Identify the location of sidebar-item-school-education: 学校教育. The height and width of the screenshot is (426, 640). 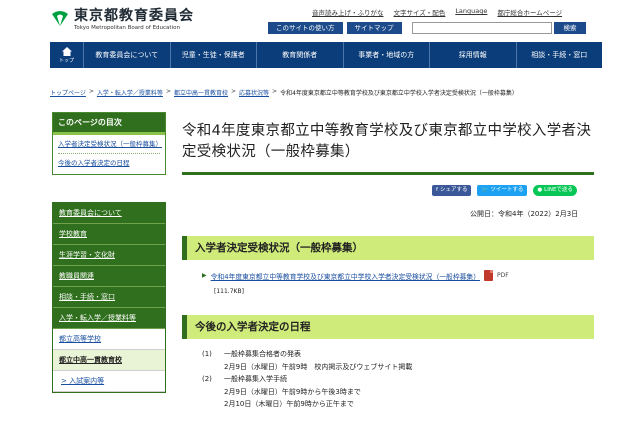
(109, 234).